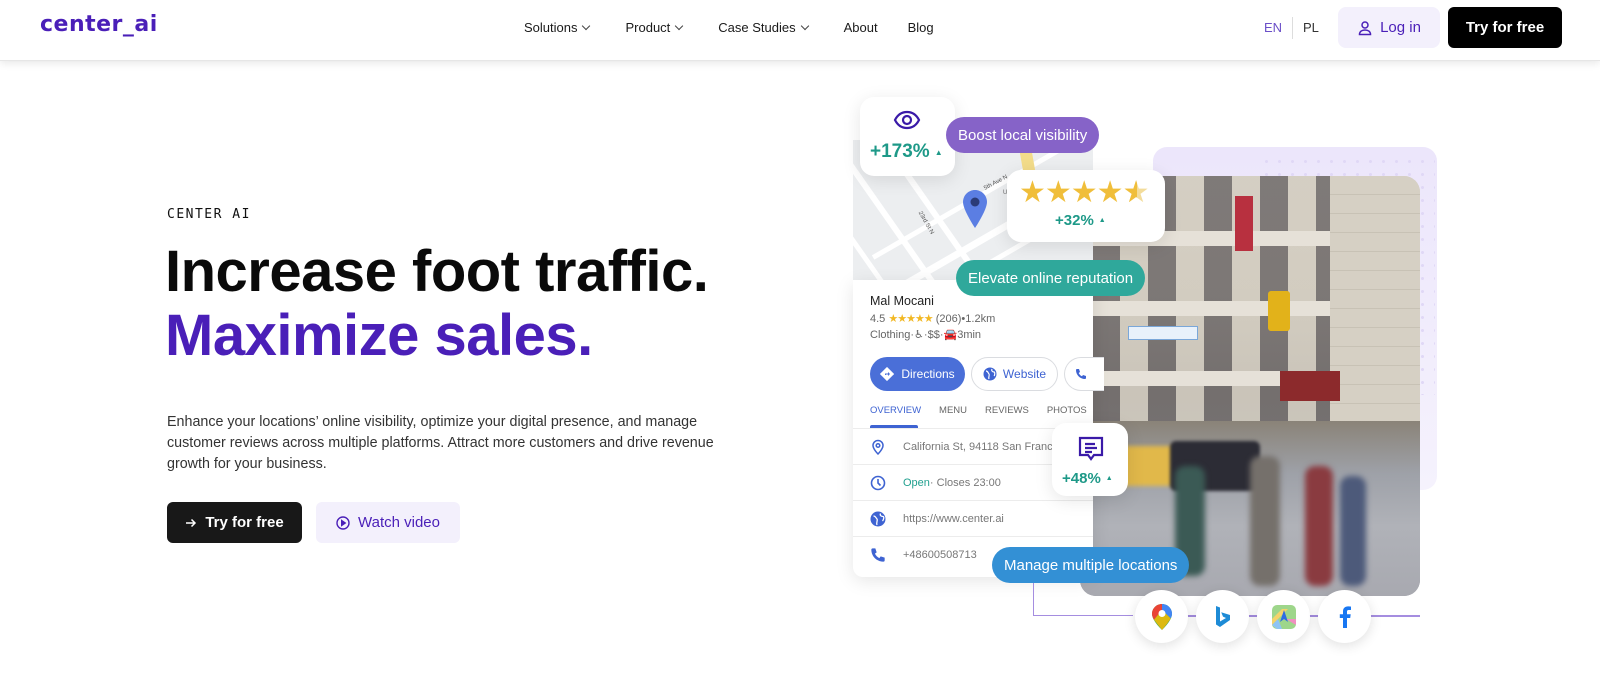  Describe the element at coordinates (1067, 410) in the screenshot. I see `tab-photos: PHOTOS` at that location.